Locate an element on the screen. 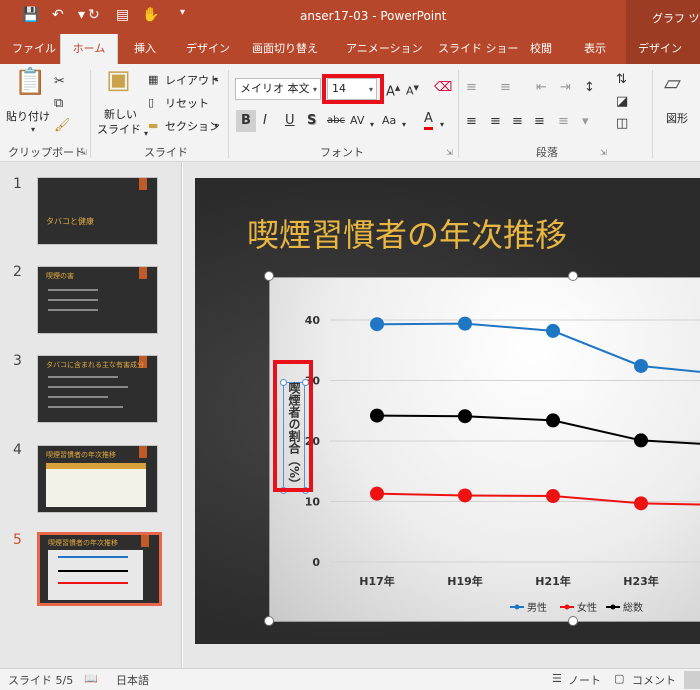  columns-icon: ≡ is located at coordinates (563, 122).